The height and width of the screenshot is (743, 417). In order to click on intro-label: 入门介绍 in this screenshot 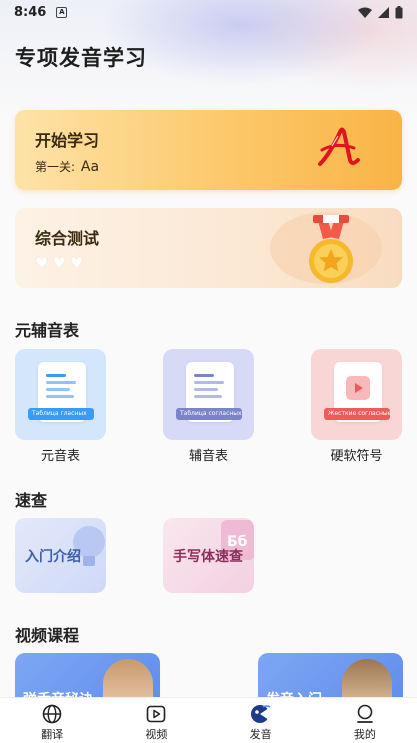, I will do `click(53, 557)`.